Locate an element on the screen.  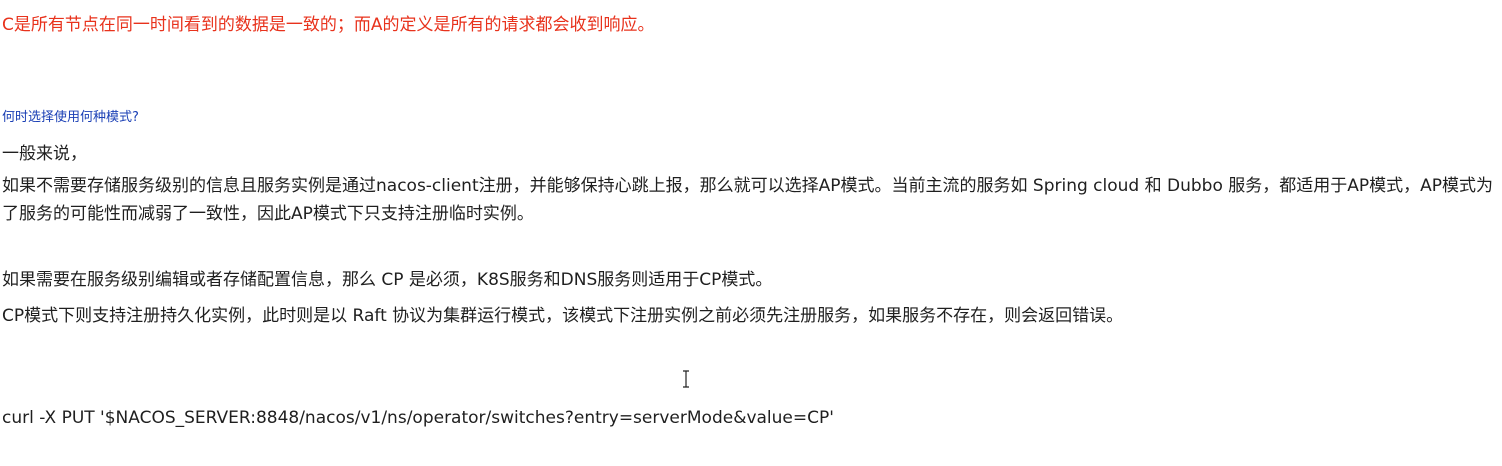
paragraph-intro: 一般来说， is located at coordinates (44, 154).